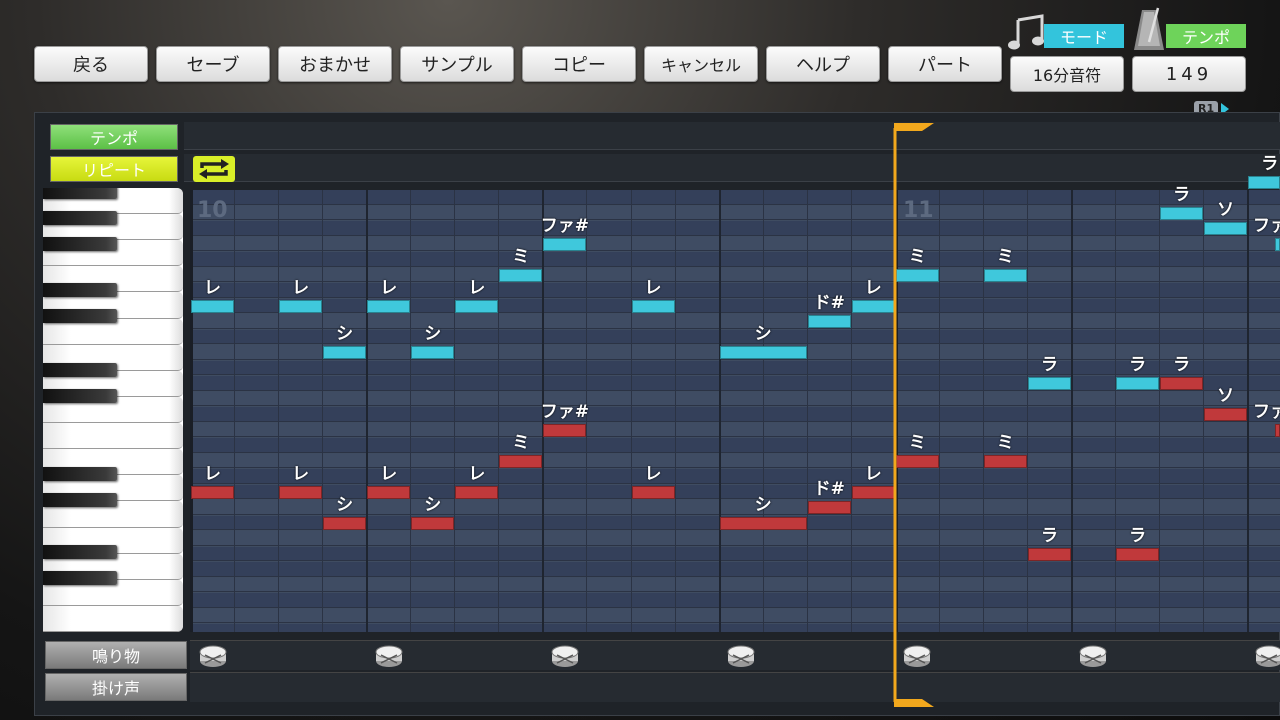 This screenshot has height=720, width=1280. Describe the element at coordinates (1067, 74) in the screenshot. I see `note-length-selector: 16分音符` at that location.